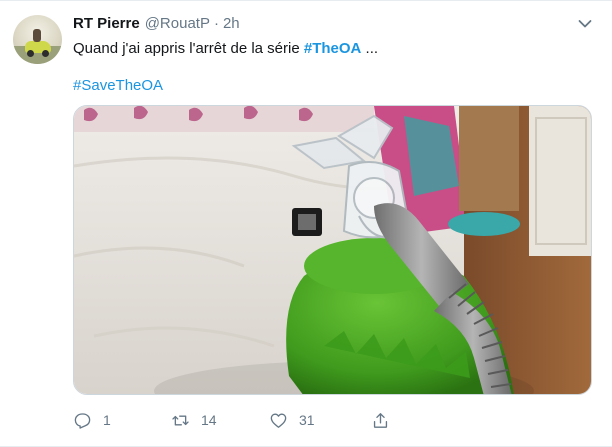  I want to click on share-button, so click(380, 420).